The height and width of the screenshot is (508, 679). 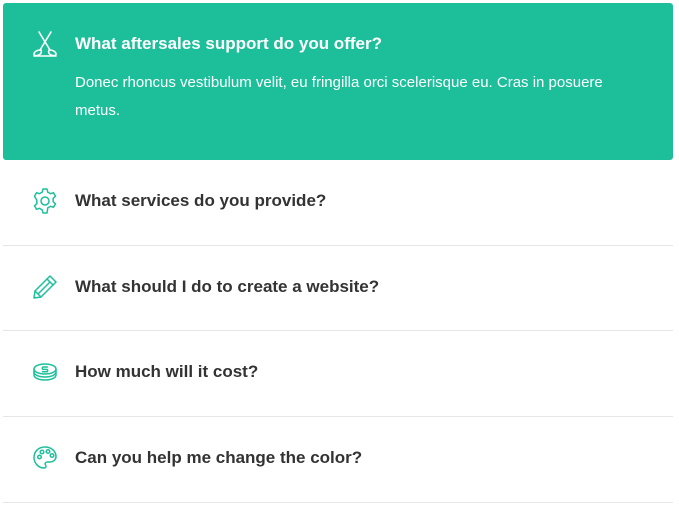 I want to click on faq-question: What should I do to create a website?, so click(x=364, y=287).